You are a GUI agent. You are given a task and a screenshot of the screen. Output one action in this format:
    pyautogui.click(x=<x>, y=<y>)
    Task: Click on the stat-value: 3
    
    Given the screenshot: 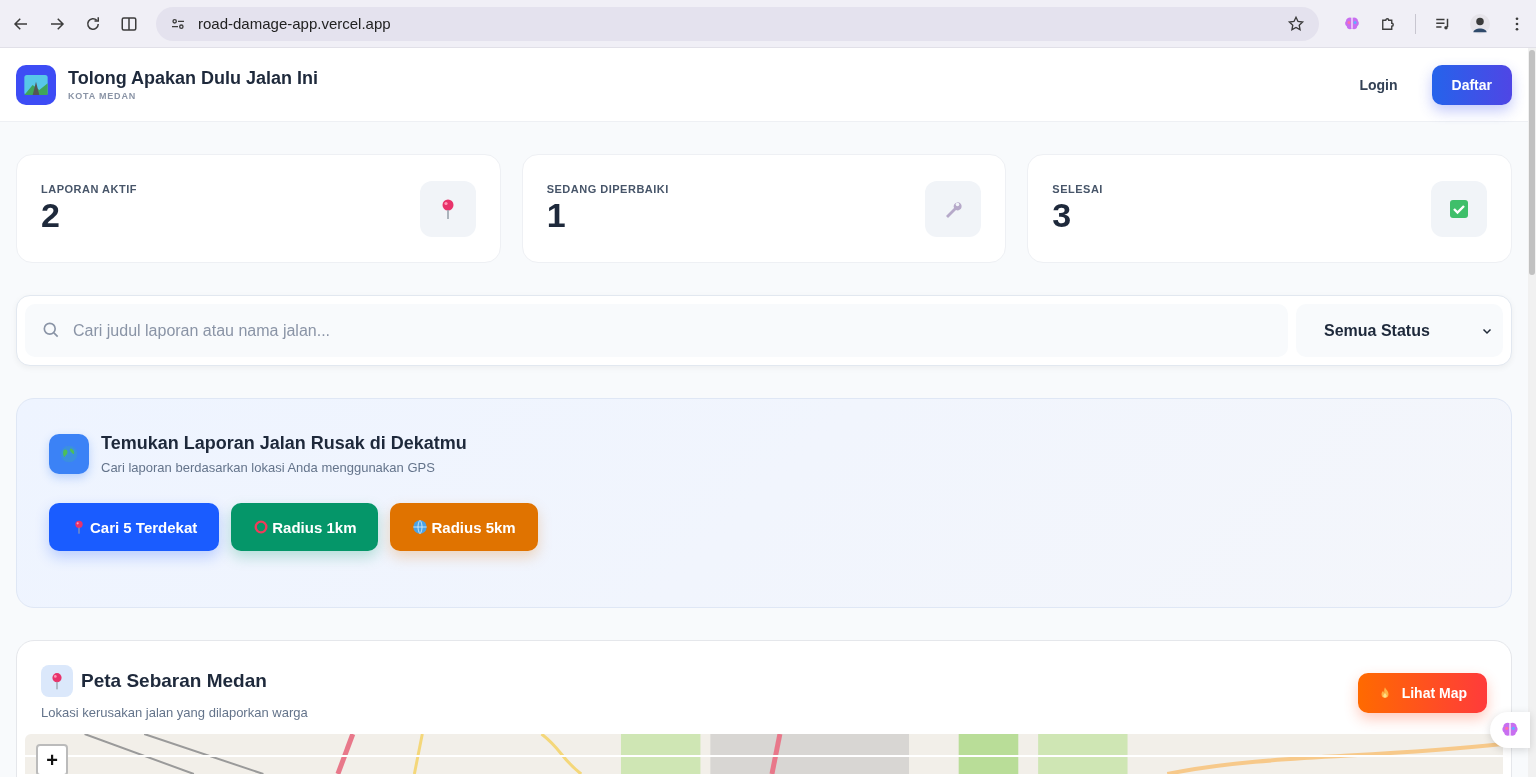 What is the action you would take?
    pyautogui.click(x=1062, y=215)
    